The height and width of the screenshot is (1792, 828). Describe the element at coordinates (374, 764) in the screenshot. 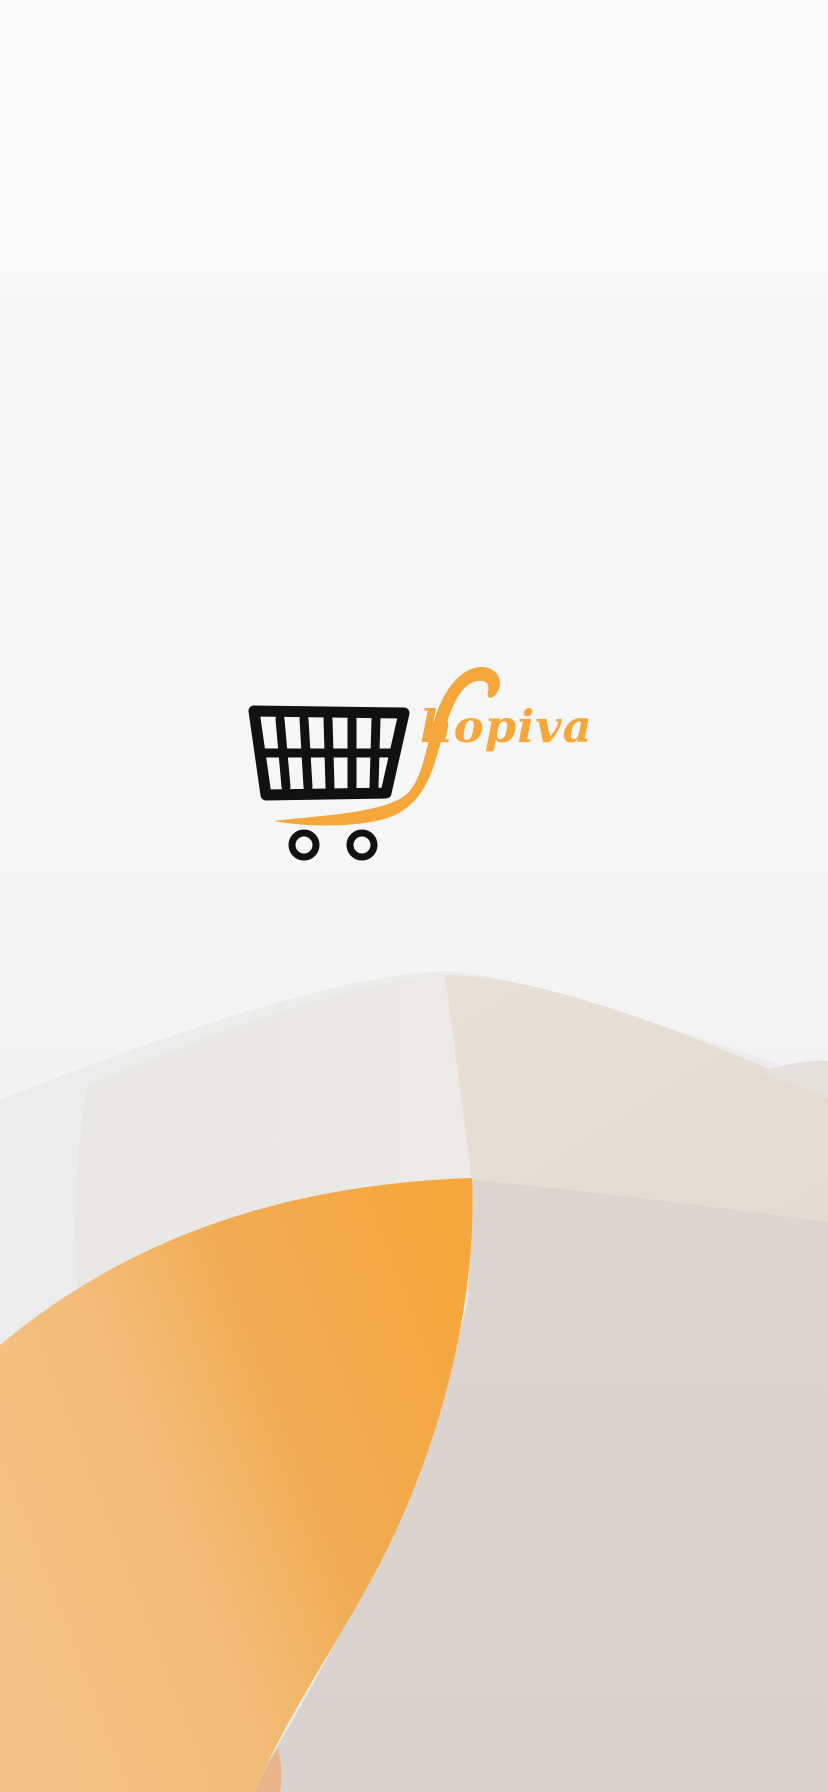

I see `shopping-cart-icon` at that location.